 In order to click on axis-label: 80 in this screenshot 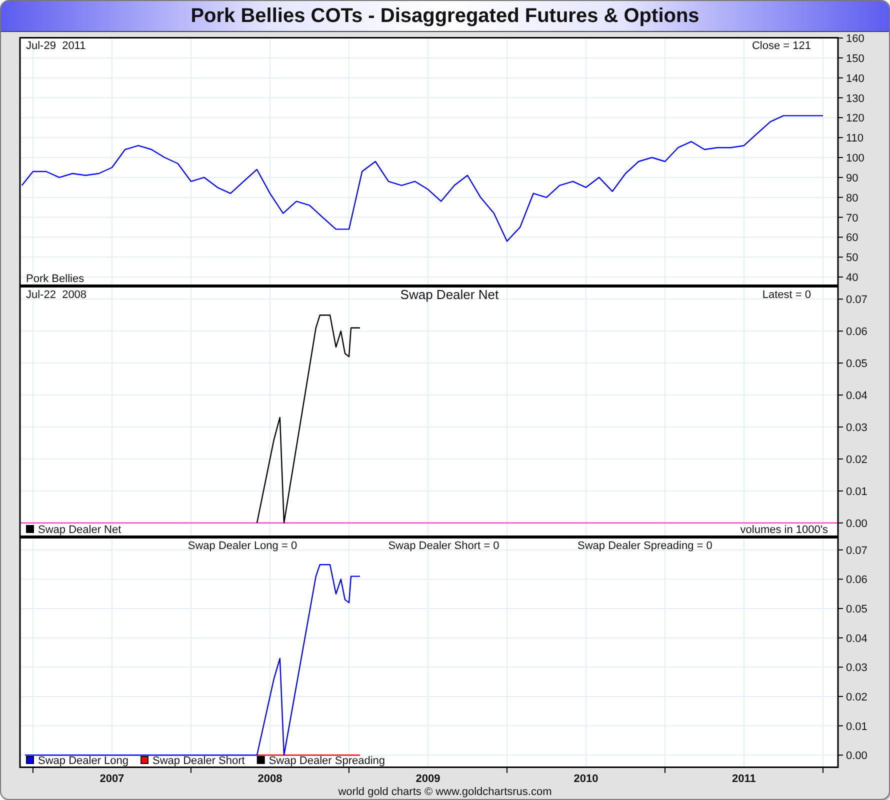, I will do `click(852, 198)`.